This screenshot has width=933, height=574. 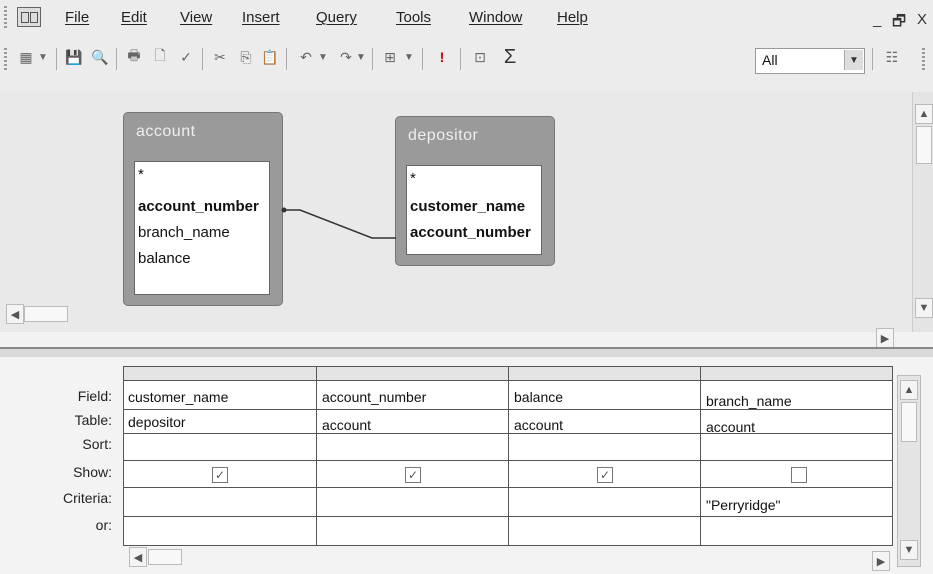 I want to click on undo-icon: ↶, so click(x=306, y=57).